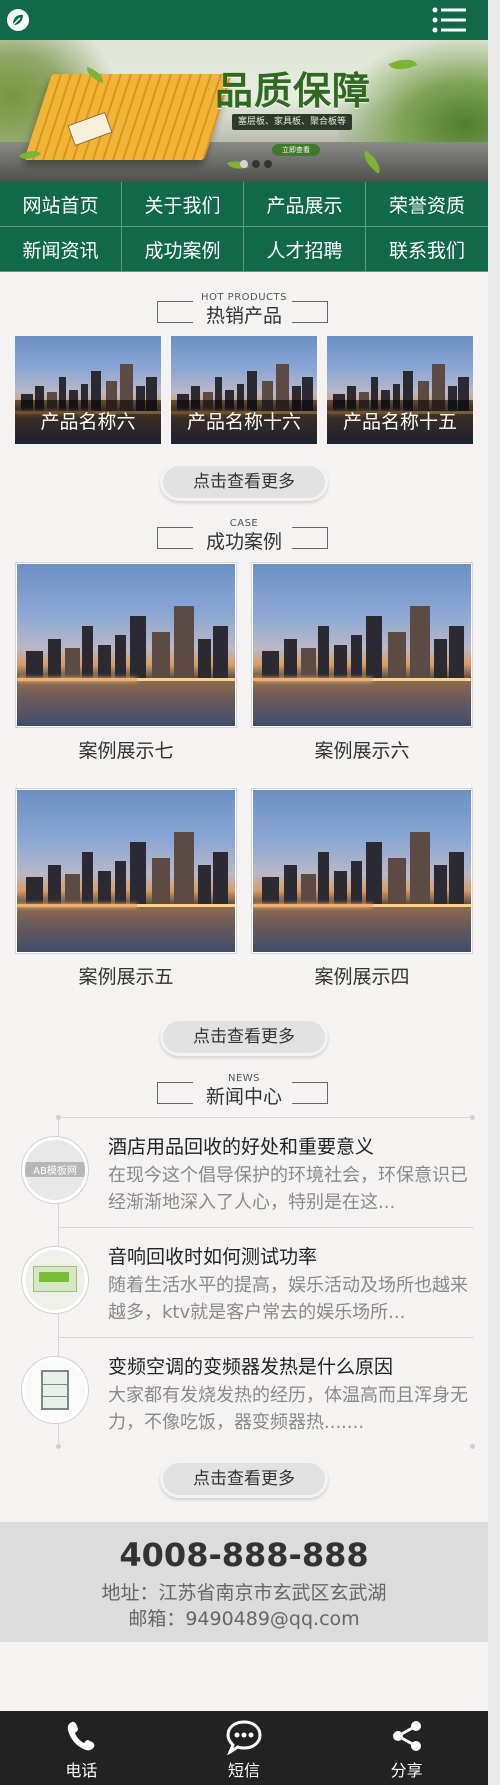  I want to click on cabinet-shelf, so click(55, 1396).